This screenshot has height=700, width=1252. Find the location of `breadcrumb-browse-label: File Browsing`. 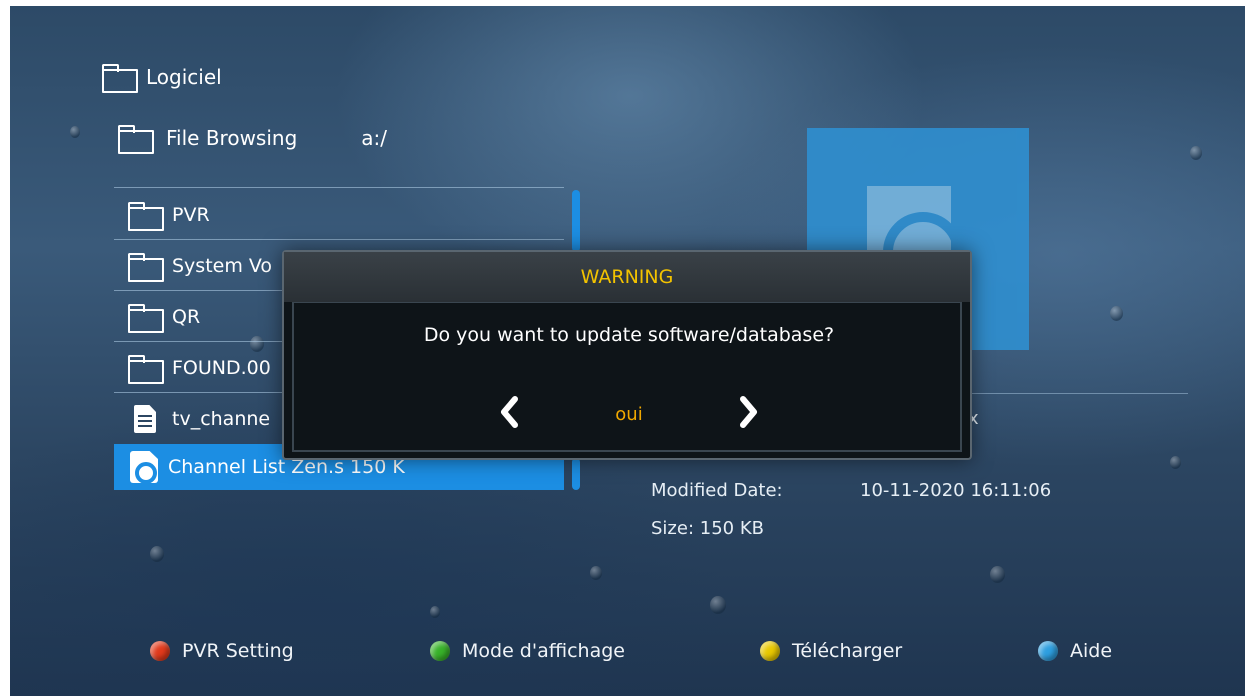

breadcrumb-browse-label: File Browsing is located at coordinates (232, 138).